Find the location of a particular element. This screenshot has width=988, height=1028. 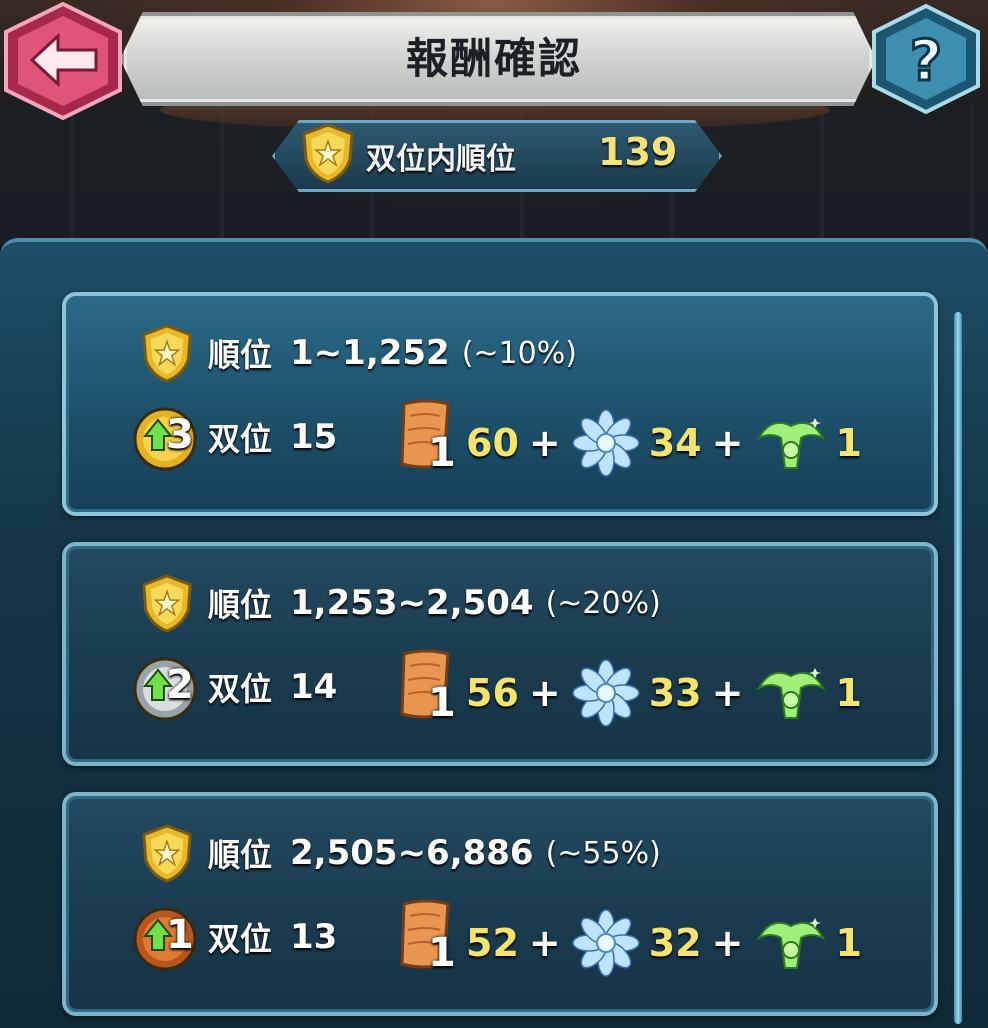

scroll-amount: 56 is located at coordinates (492, 693).